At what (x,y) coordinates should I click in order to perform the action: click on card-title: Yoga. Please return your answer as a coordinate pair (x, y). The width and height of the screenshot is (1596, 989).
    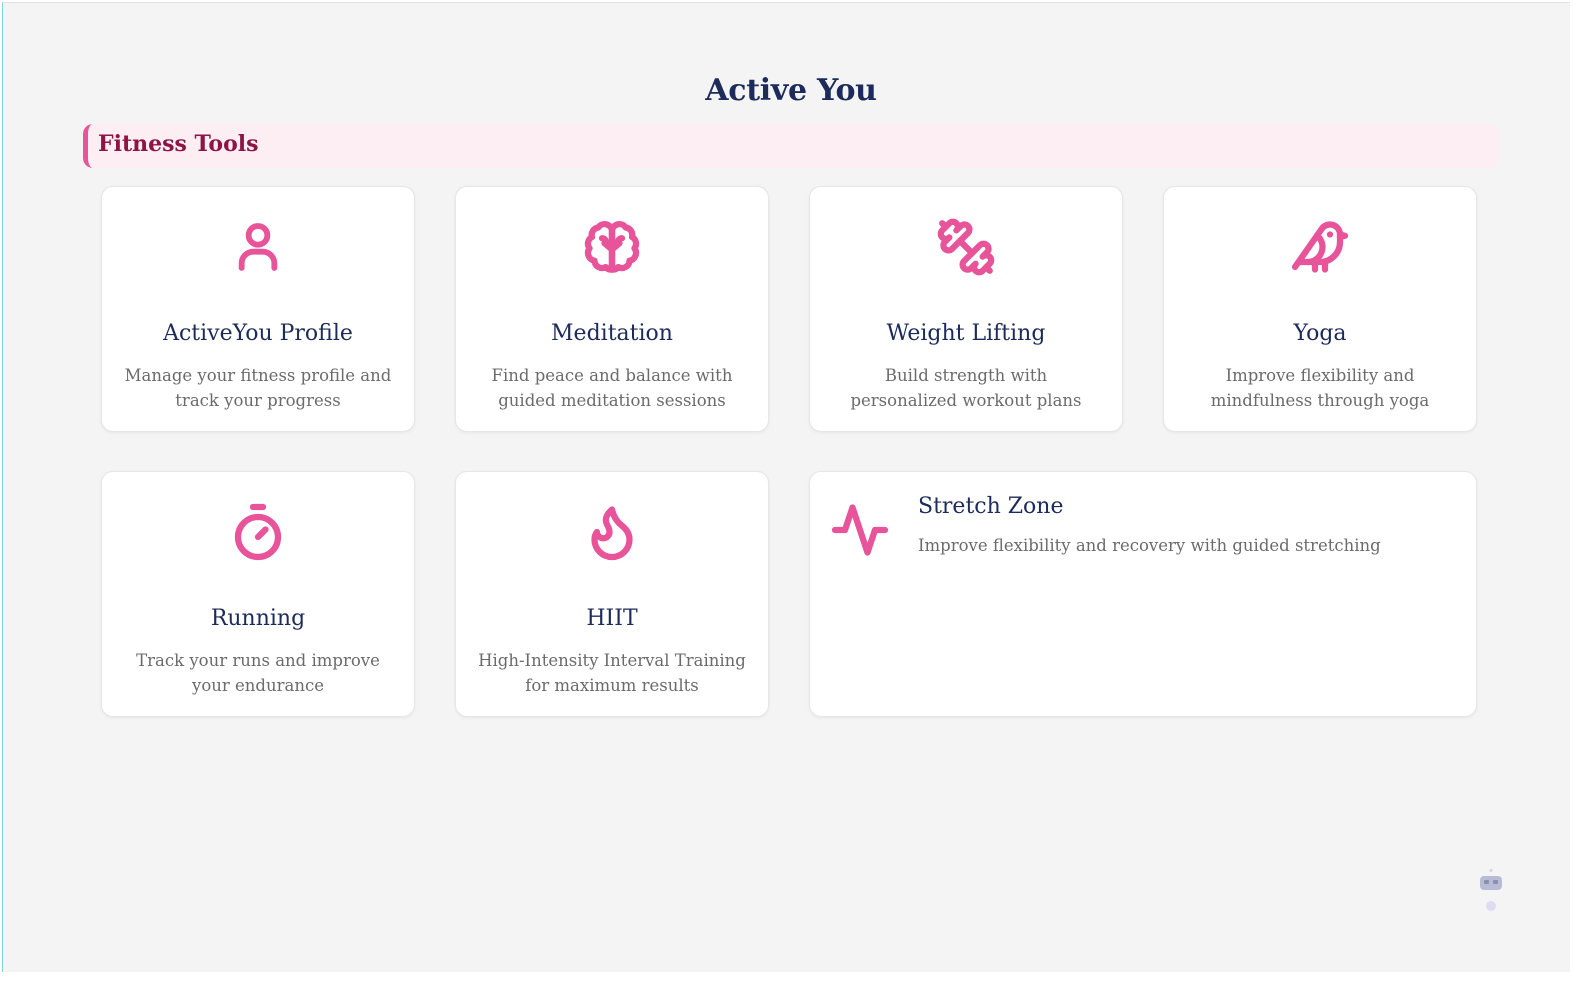
    Looking at the image, I should click on (1320, 333).